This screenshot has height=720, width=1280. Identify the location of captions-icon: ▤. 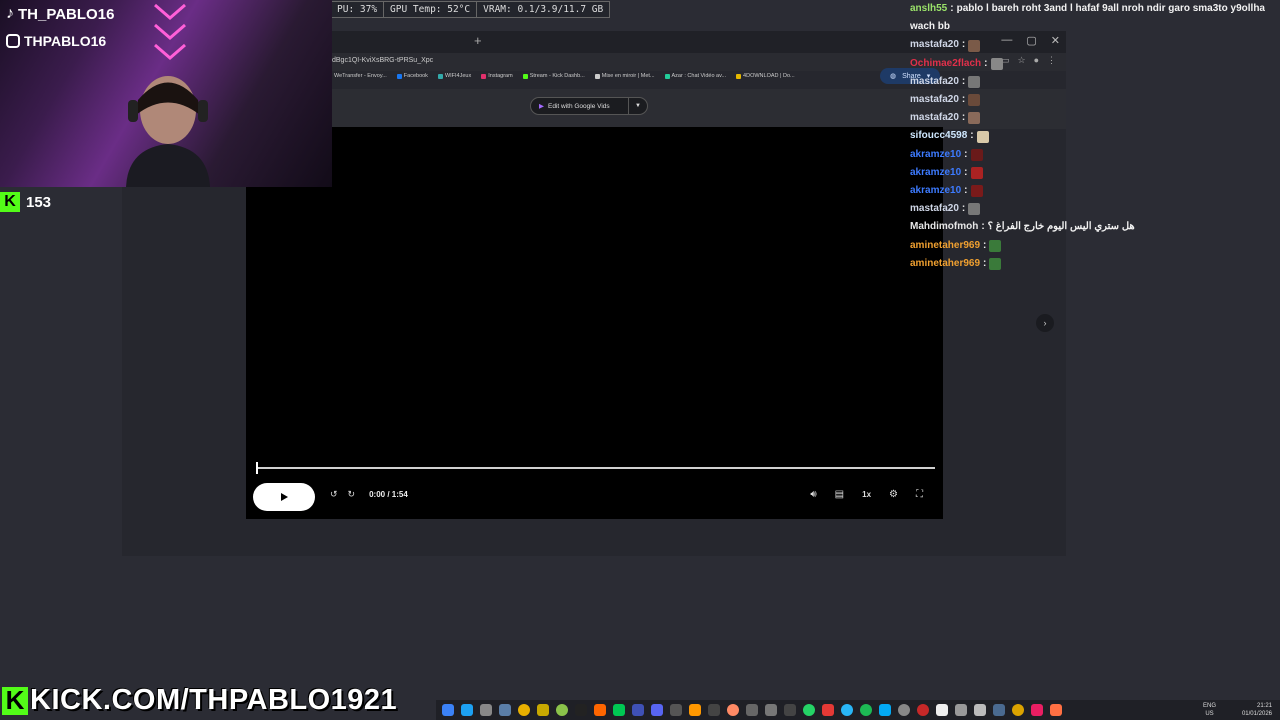
(839, 494).